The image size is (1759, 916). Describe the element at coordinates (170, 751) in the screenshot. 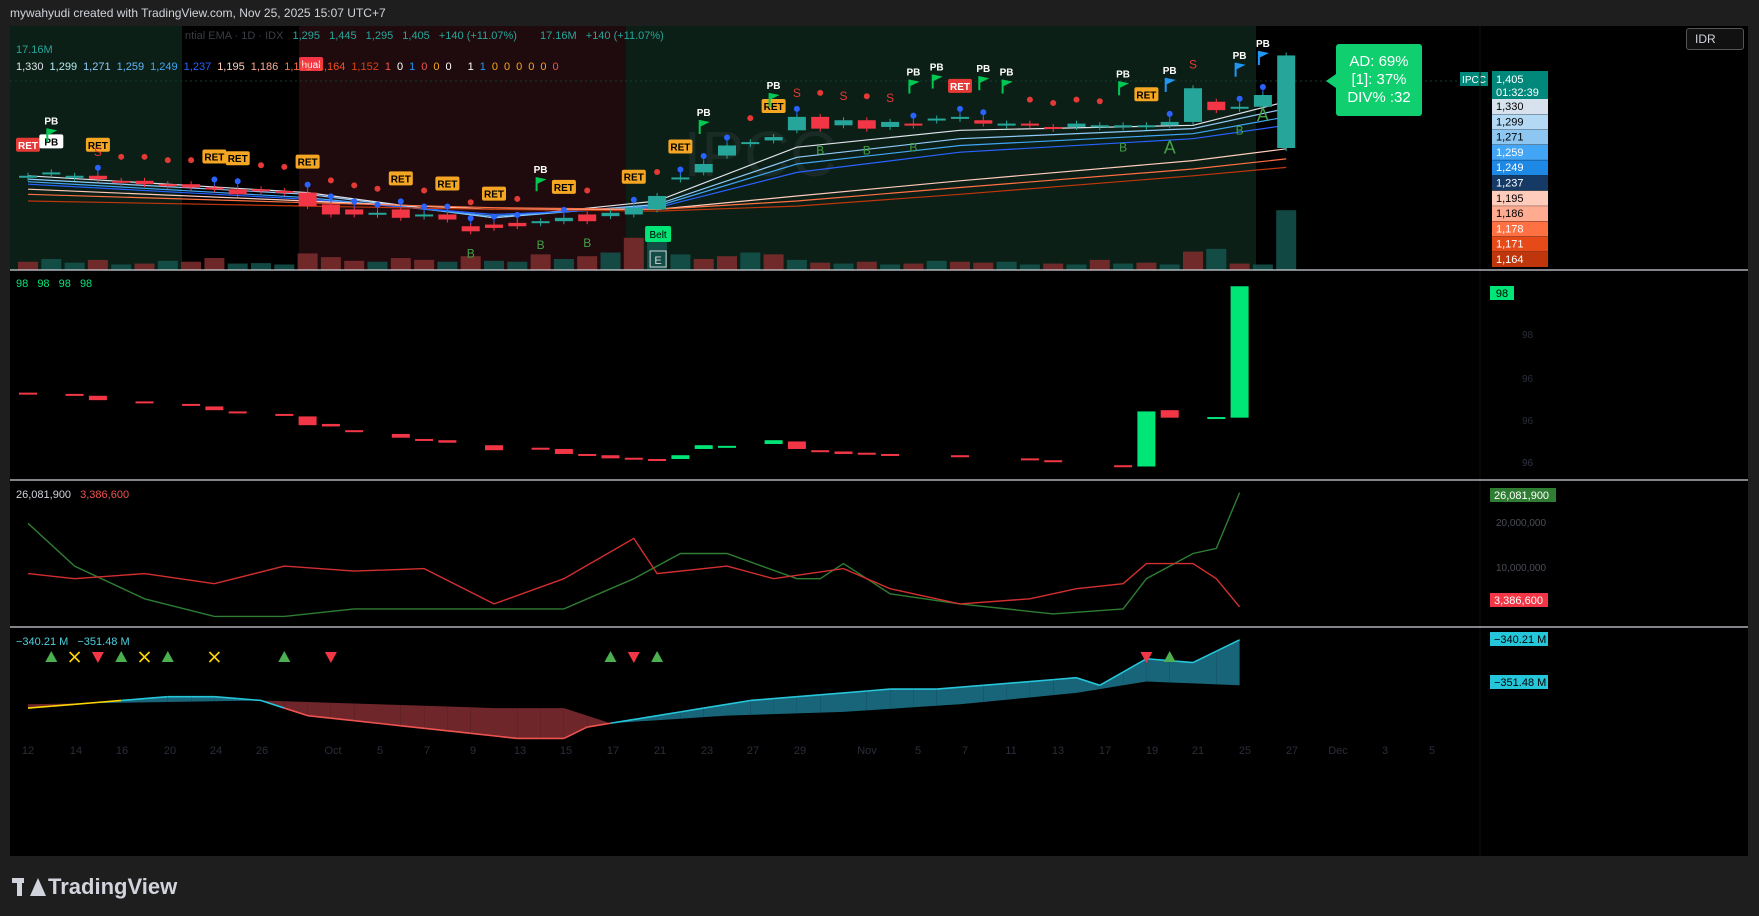

I see `time-axis-label: 20` at that location.